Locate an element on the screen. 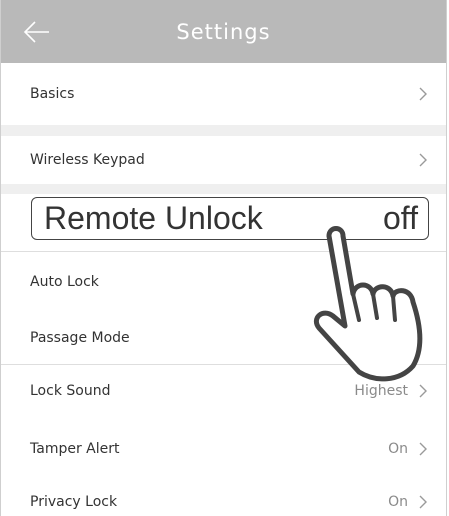  settings-item-label: Auto Lock is located at coordinates (64, 282).